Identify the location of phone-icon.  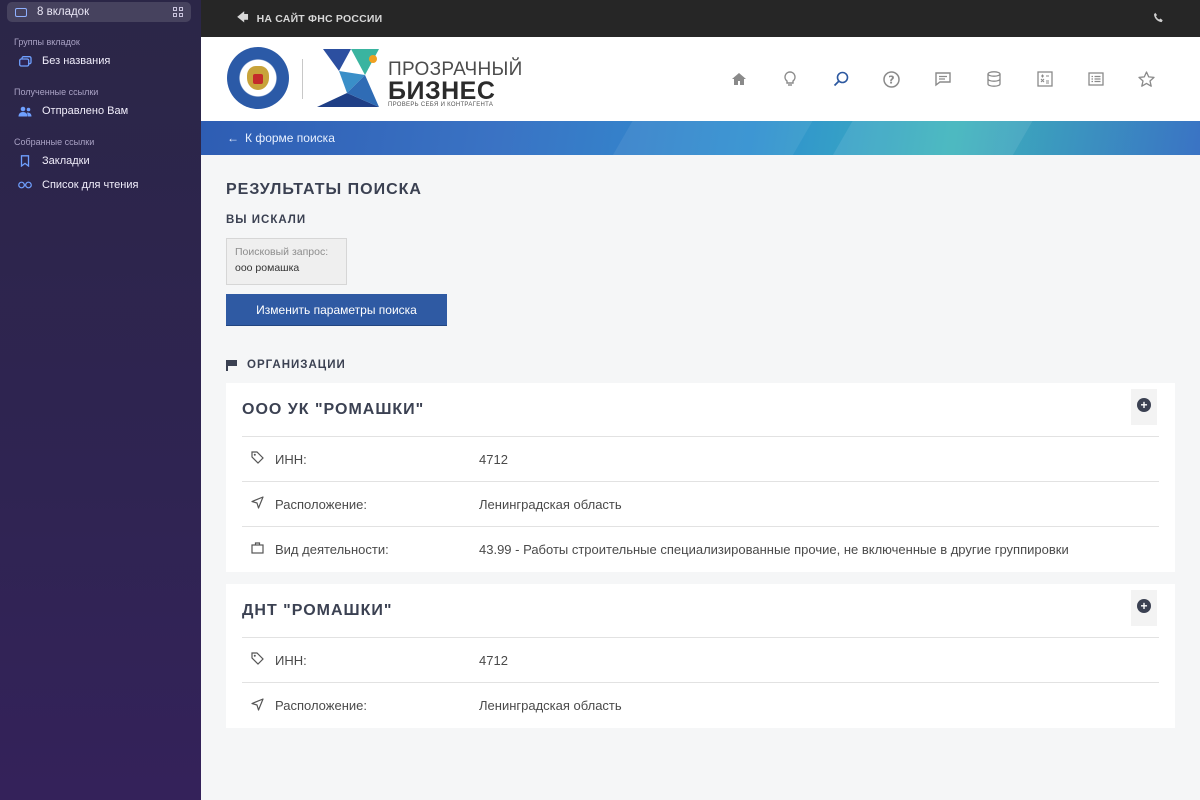
(1158, 19).